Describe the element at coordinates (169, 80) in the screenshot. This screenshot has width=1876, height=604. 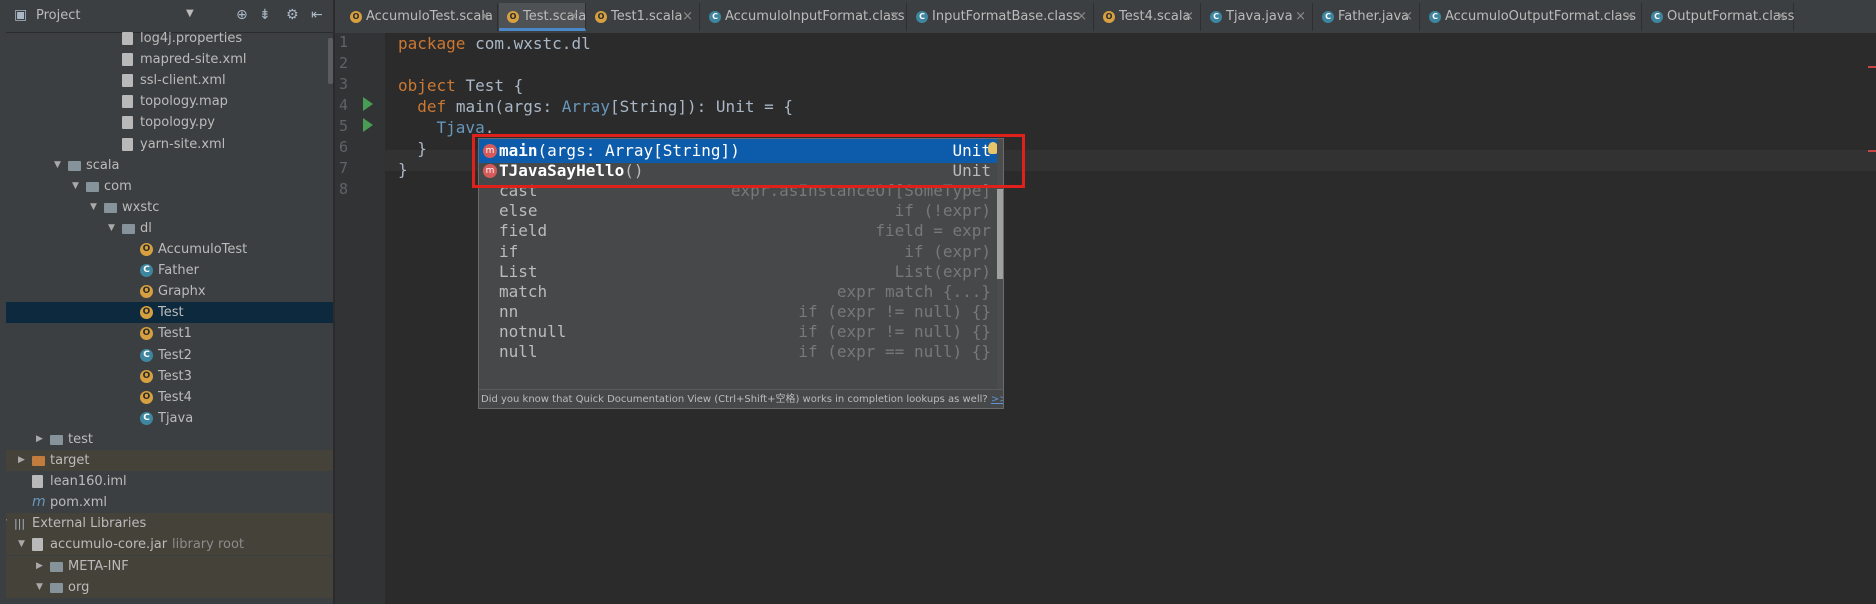
I see `tree-item: ssl-client.xml` at that location.